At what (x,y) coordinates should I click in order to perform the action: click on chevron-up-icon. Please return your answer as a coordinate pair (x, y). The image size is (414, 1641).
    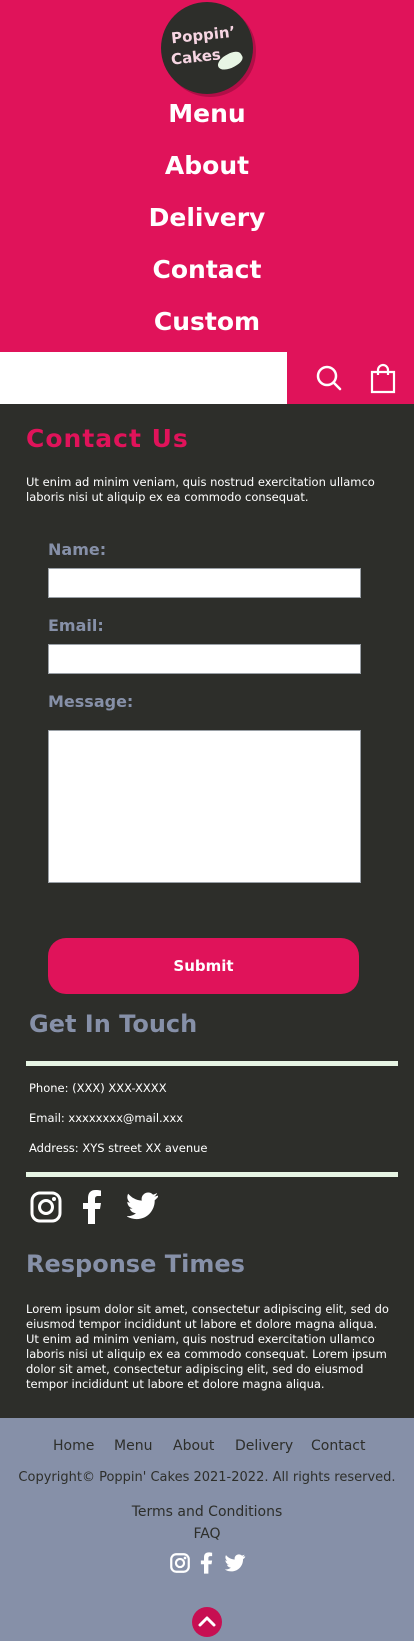
    Looking at the image, I should click on (207, 1621).